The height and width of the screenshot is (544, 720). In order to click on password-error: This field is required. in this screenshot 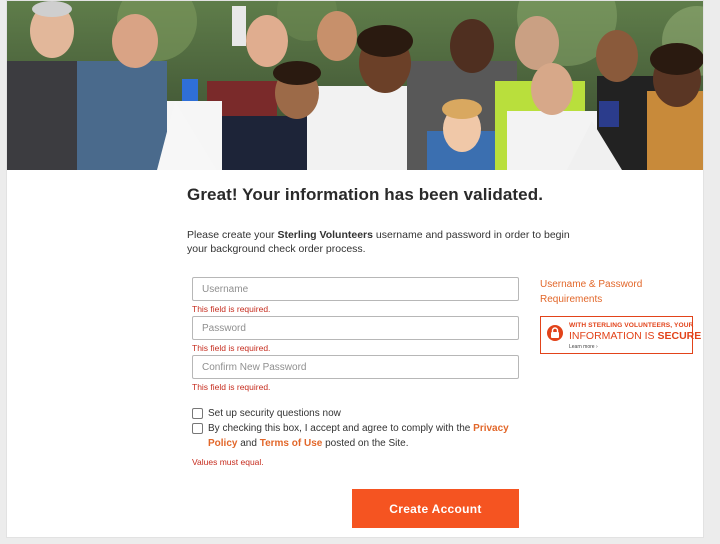, I will do `click(231, 348)`.